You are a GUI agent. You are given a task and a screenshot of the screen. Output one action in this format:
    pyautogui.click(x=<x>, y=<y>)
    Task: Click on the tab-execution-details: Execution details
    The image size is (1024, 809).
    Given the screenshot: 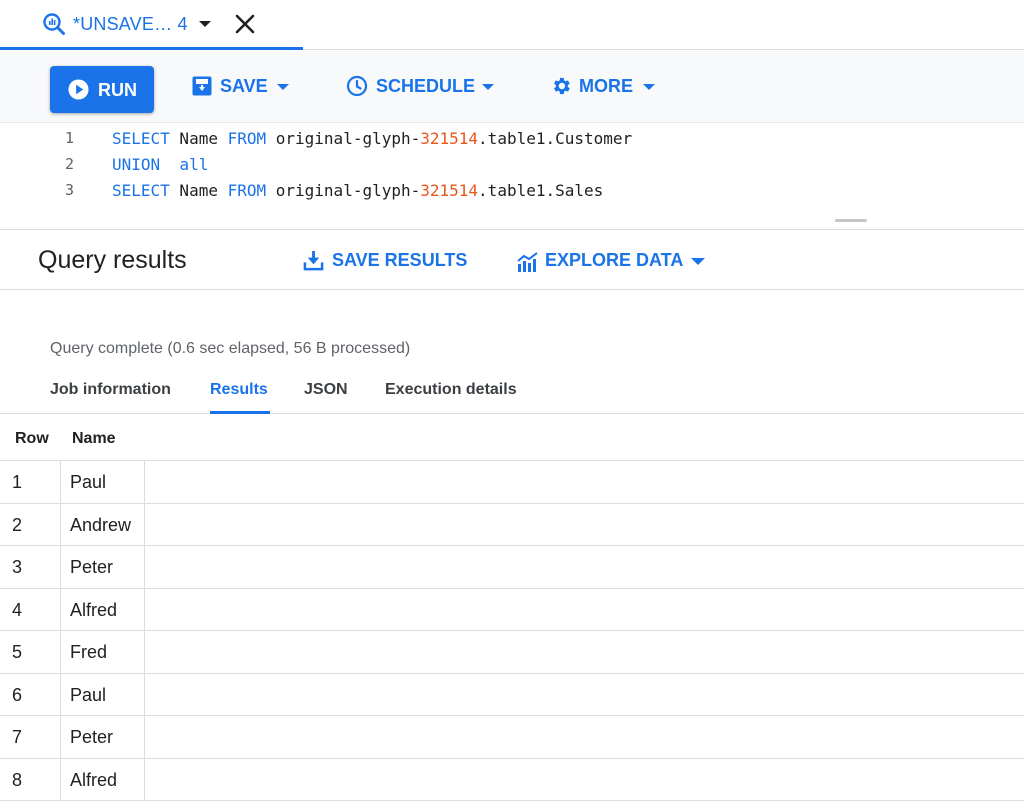 What is the action you would take?
    pyautogui.click(x=451, y=397)
    